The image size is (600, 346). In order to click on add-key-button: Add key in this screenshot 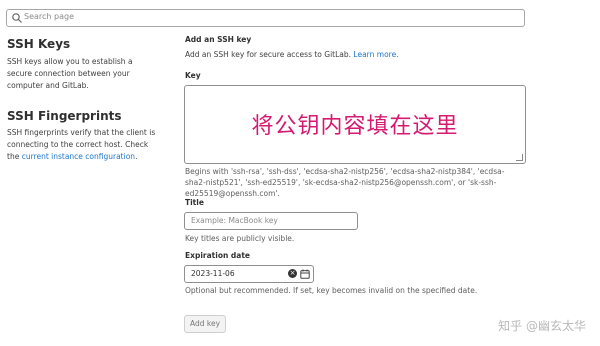, I will do `click(205, 324)`.